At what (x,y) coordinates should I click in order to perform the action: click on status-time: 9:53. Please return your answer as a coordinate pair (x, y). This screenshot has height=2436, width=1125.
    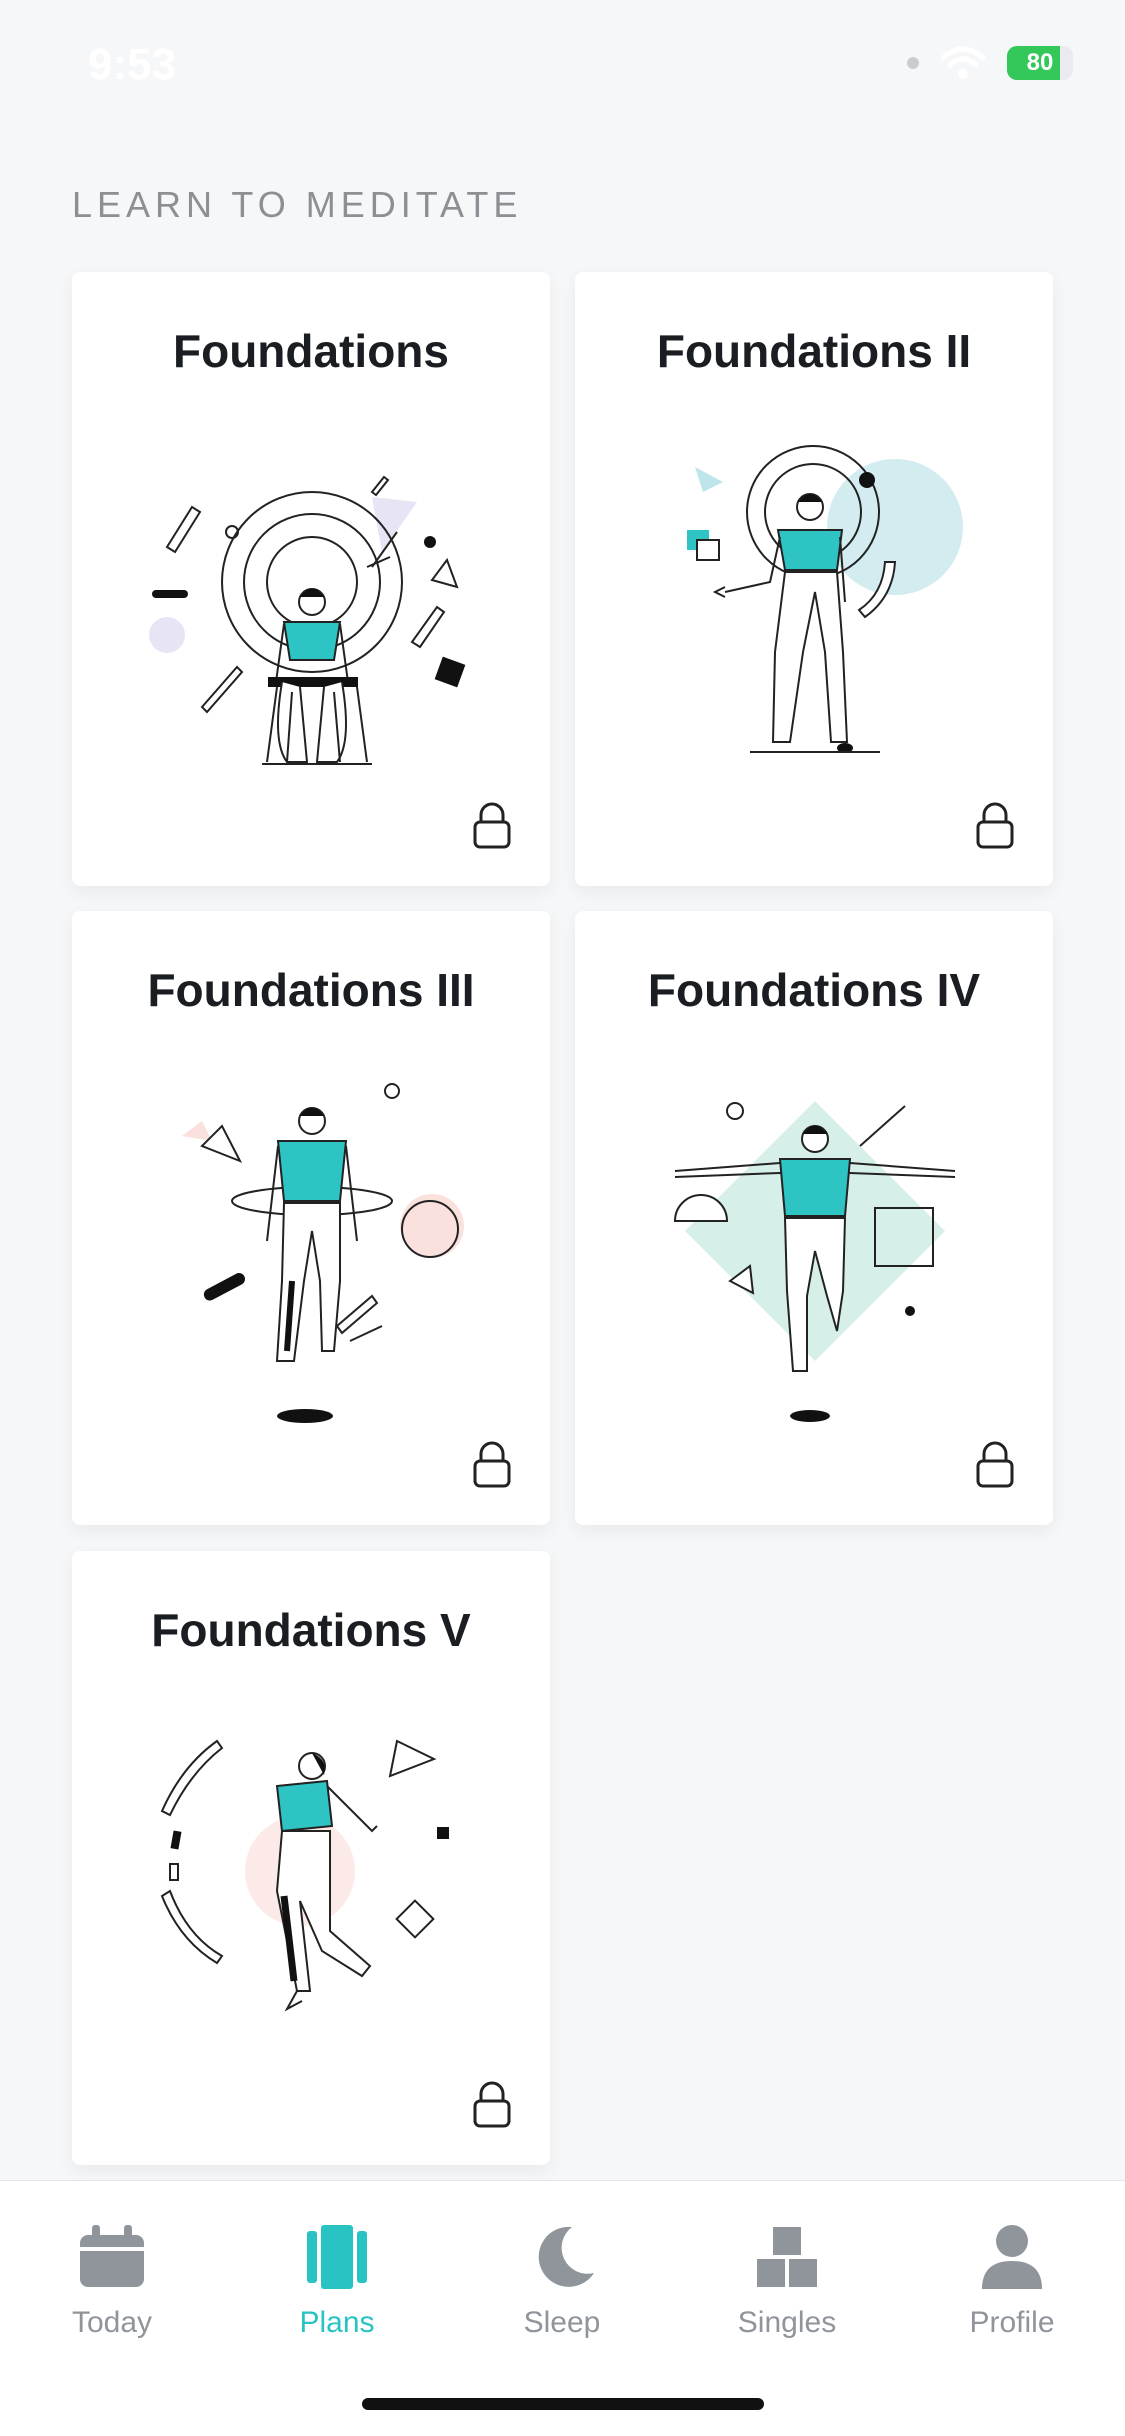
    Looking at the image, I should click on (132, 64).